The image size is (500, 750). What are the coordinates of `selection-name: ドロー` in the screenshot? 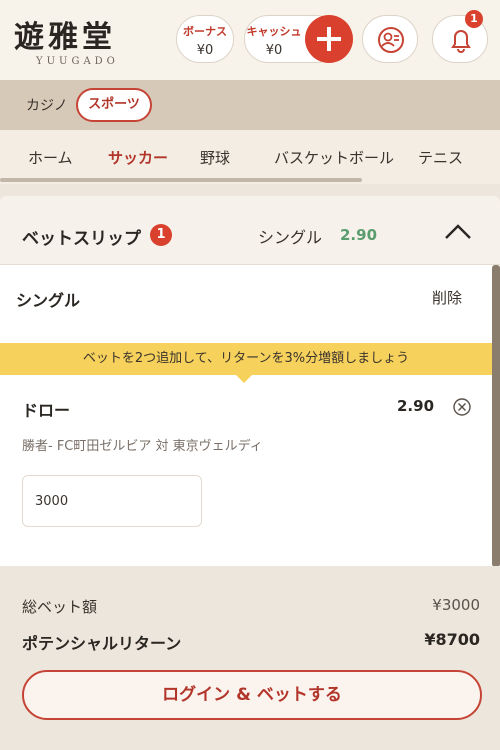 It's located at (46, 410).